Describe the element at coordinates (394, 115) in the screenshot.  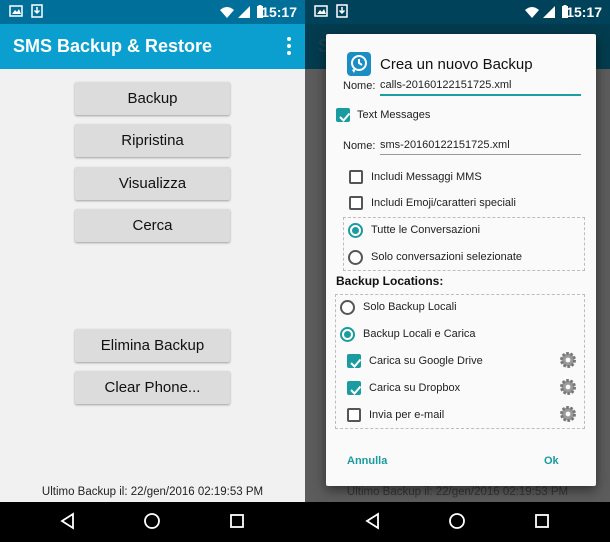
I see `text-messages-label: Text Messages` at that location.